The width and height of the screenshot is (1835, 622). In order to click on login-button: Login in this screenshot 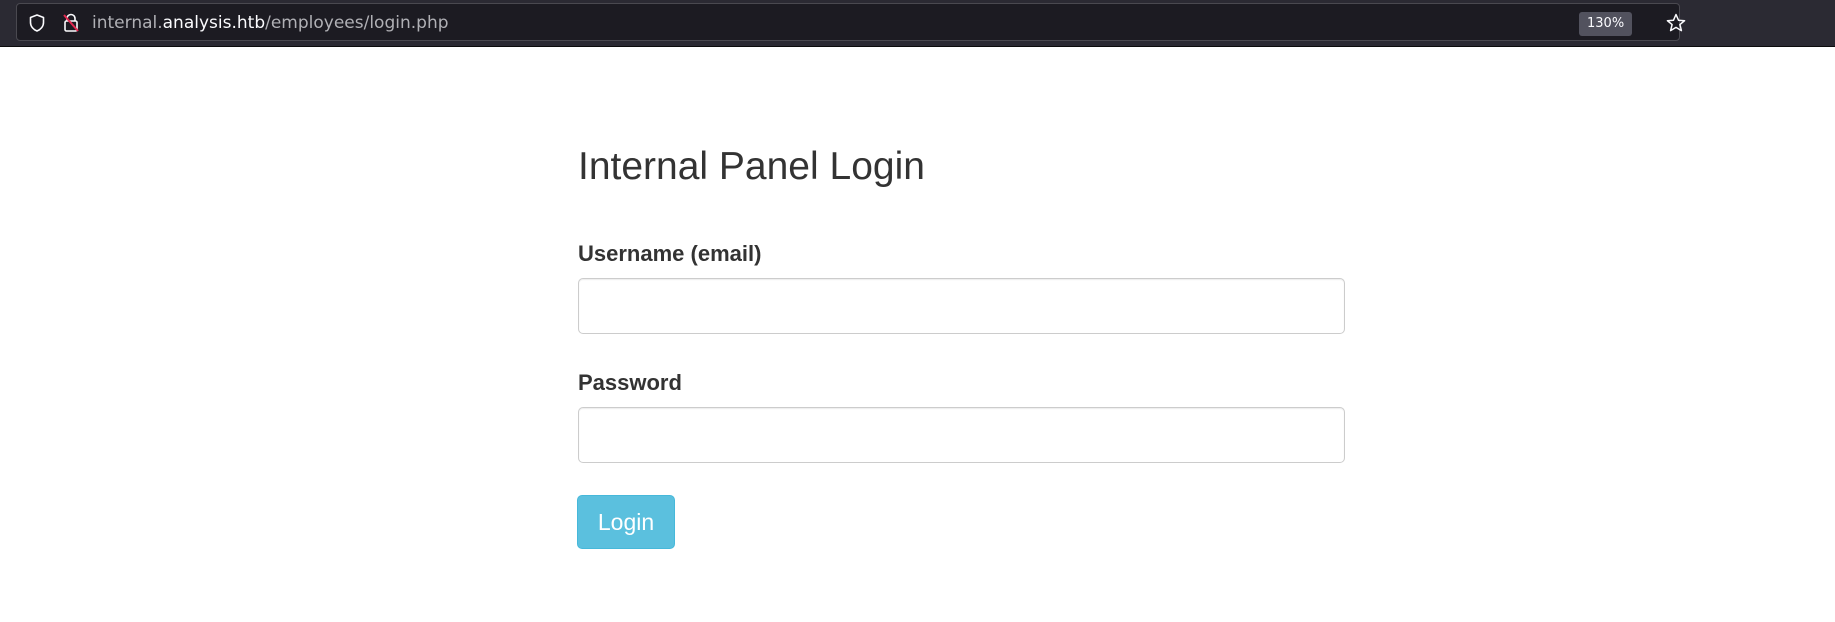, I will do `click(626, 522)`.